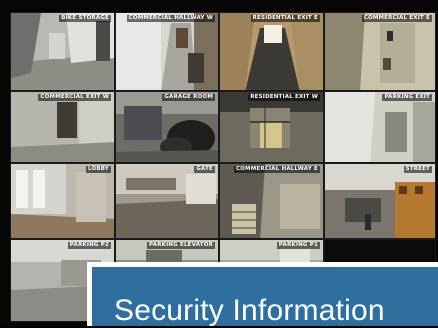  I want to click on camera-feed-commercial-exit-w: COMMERCIAL EXIT W, so click(62, 127).